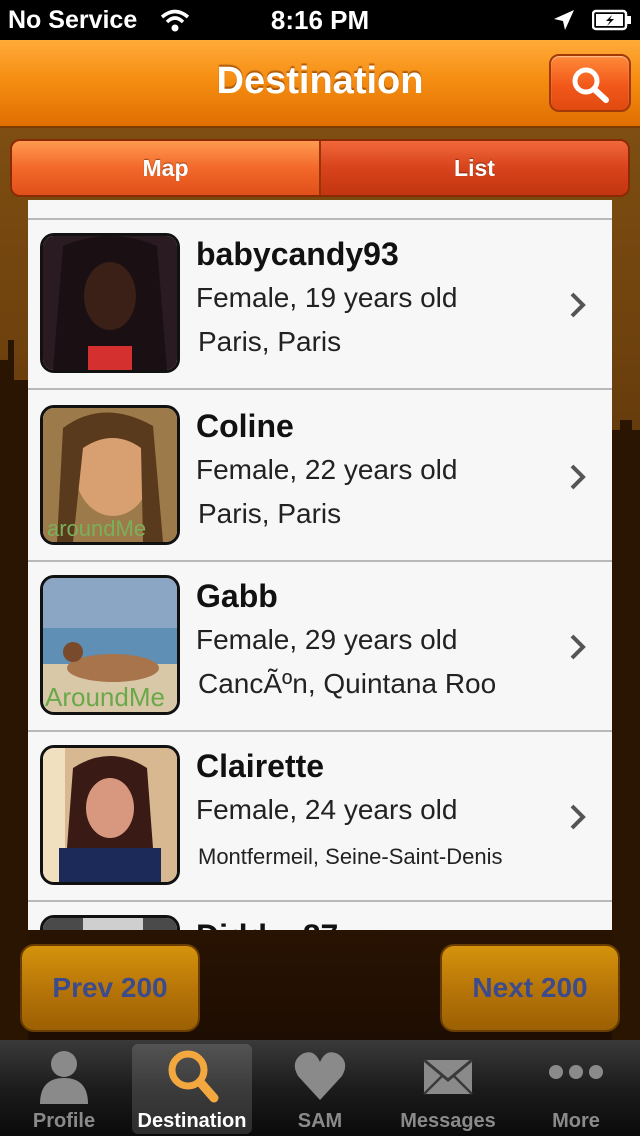 This screenshot has height=1136, width=640. Describe the element at coordinates (448, 1121) in the screenshot. I see `tab-label: Messages` at that location.